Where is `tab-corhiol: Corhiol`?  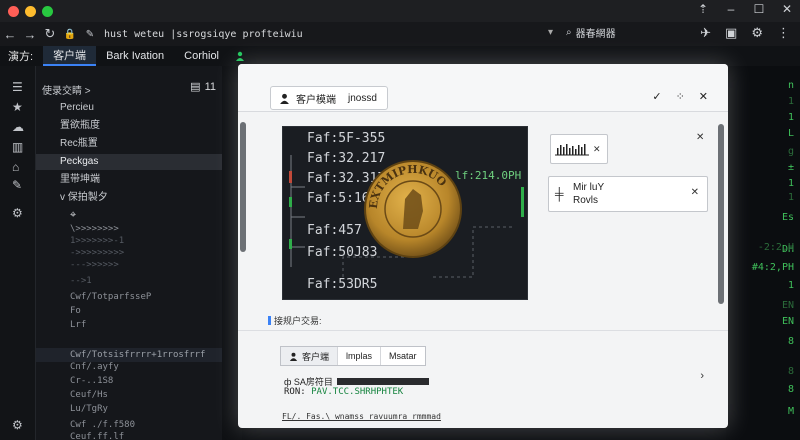 tab-corhiol: Corhiol is located at coordinates (201, 56).